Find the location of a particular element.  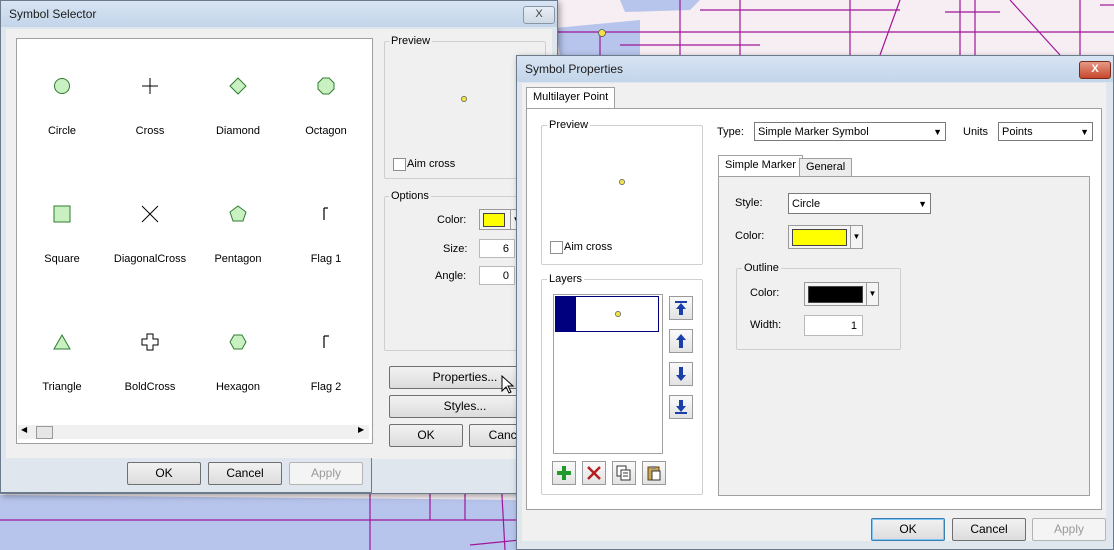

move-top-button is located at coordinates (681, 308).